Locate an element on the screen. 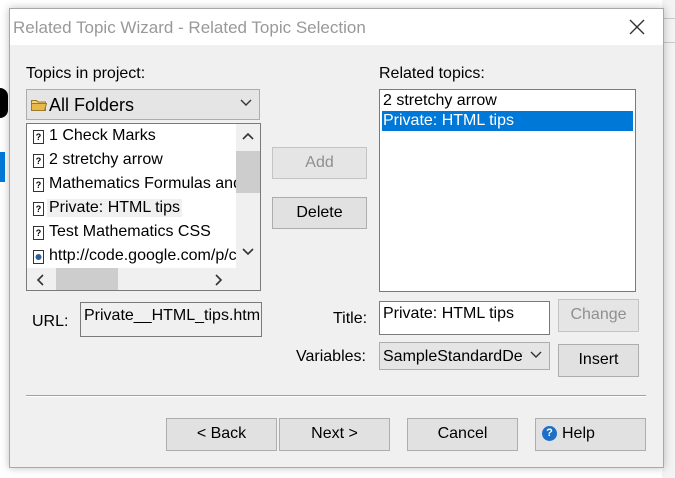 This screenshot has height=478, width=675. list-item-label: http://code.google.com/p/c is located at coordinates (143, 255).